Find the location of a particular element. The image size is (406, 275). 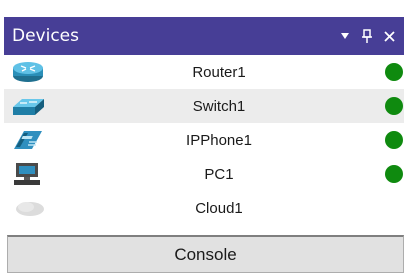

device-name: Router1 is located at coordinates (219, 72).